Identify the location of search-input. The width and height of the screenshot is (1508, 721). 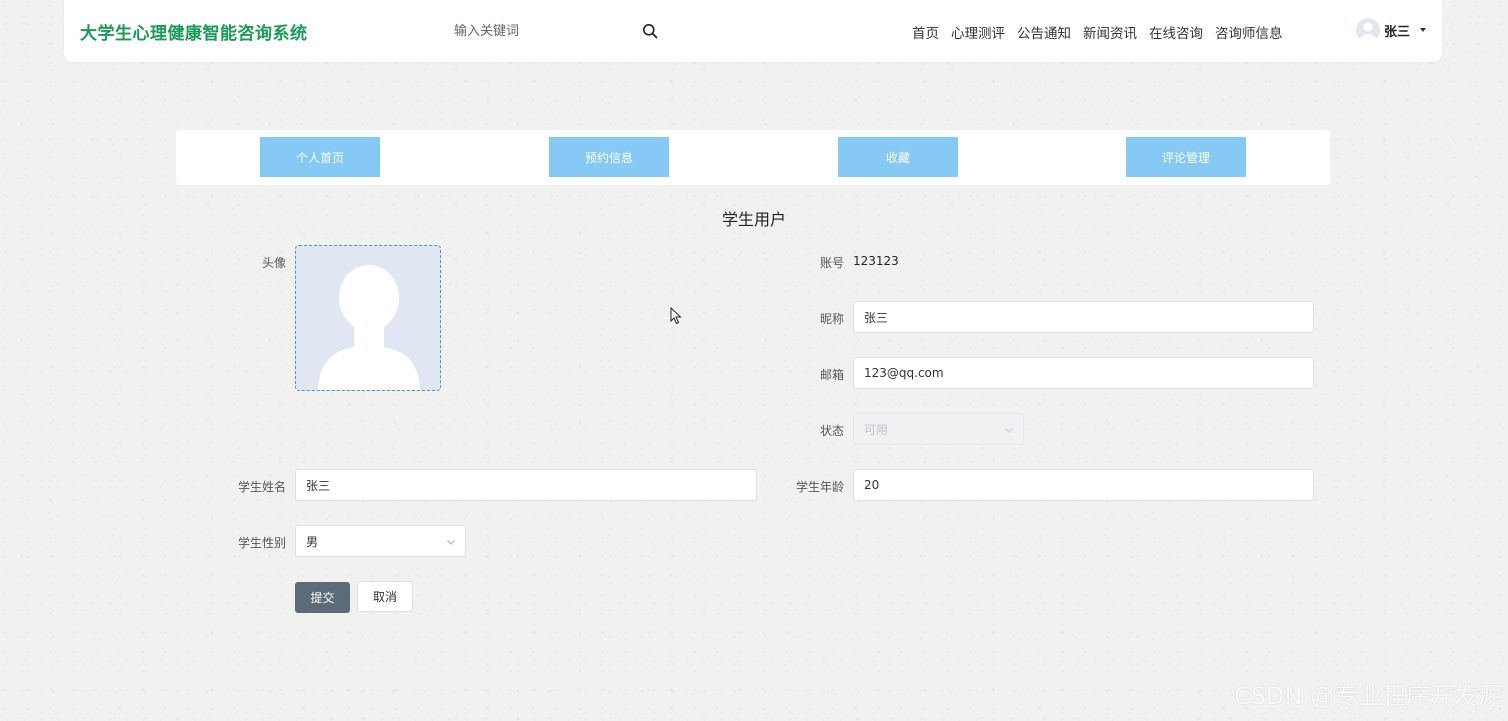
(544, 31).